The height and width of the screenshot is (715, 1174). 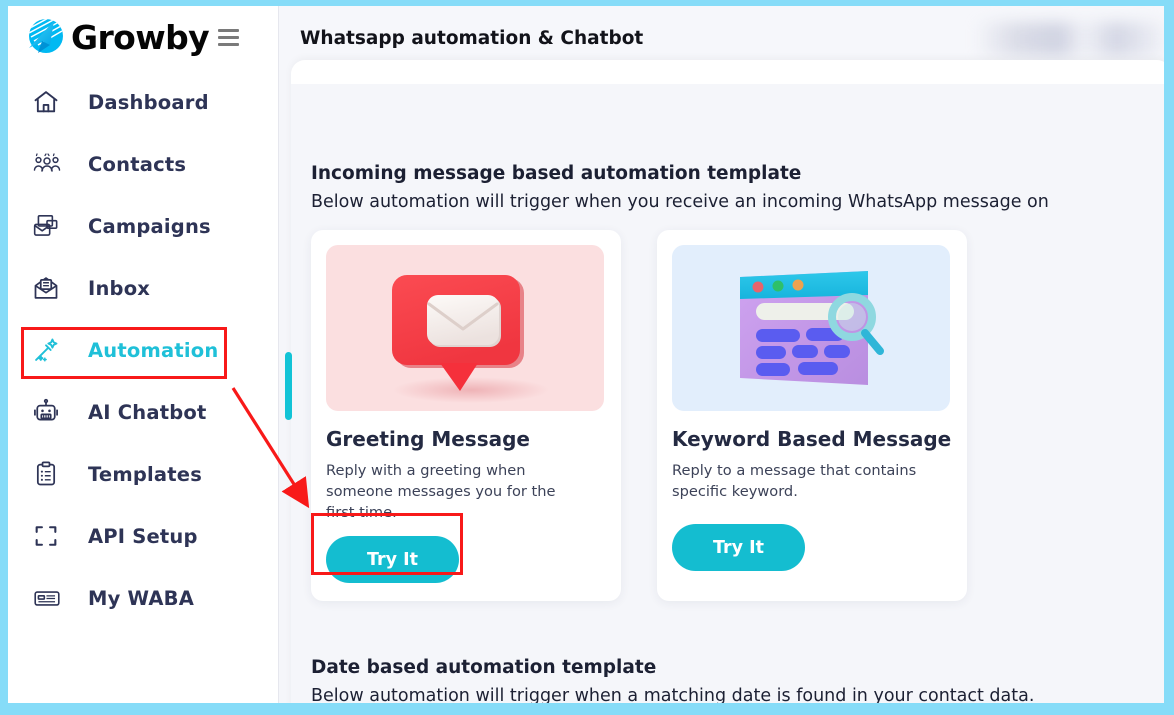 I want to click on sidebar-item-label: Automation, so click(x=153, y=350).